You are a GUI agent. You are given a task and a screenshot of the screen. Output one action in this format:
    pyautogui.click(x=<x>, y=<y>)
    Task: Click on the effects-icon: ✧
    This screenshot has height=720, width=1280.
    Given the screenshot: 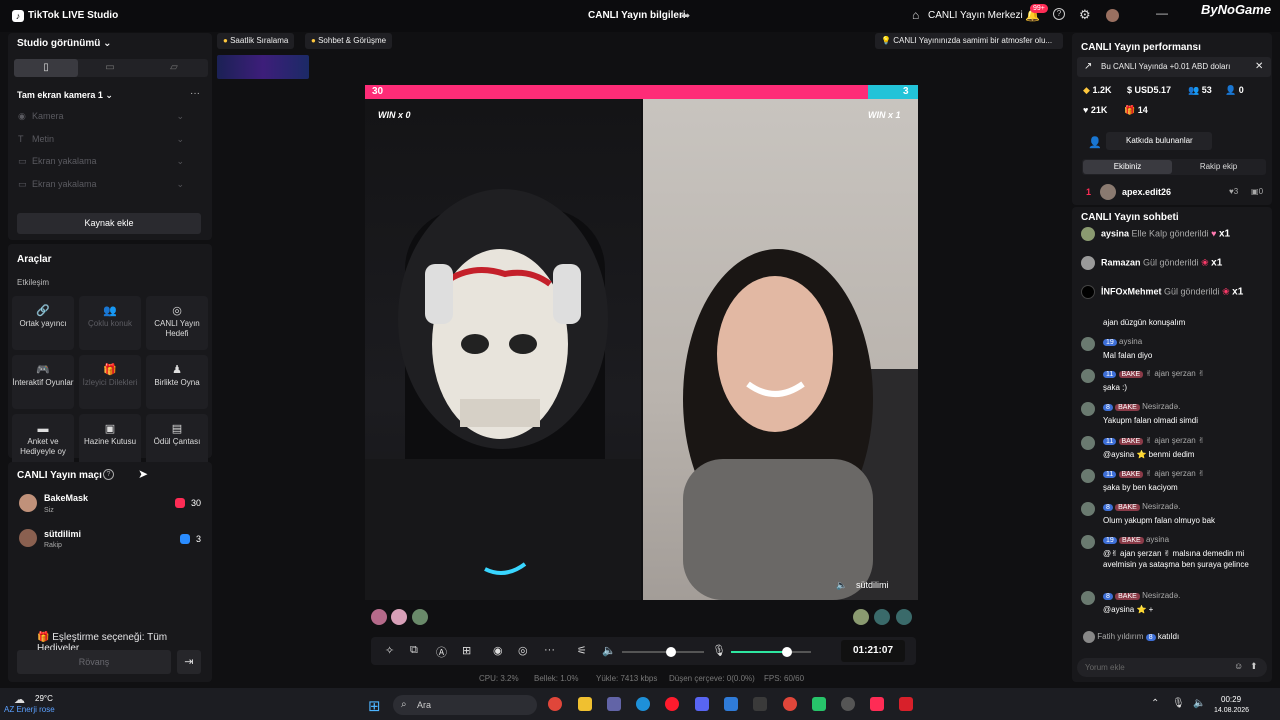 What is the action you would take?
    pyautogui.click(x=389, y=650)
    